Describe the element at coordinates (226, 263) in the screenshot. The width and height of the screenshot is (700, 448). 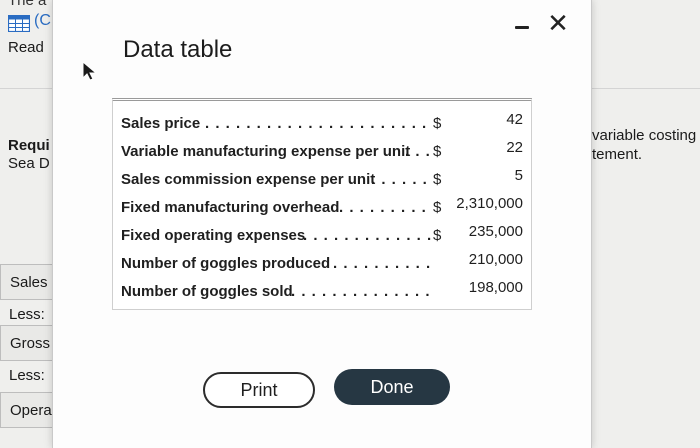
I see `row-label: Number of goggles produced` at that location.